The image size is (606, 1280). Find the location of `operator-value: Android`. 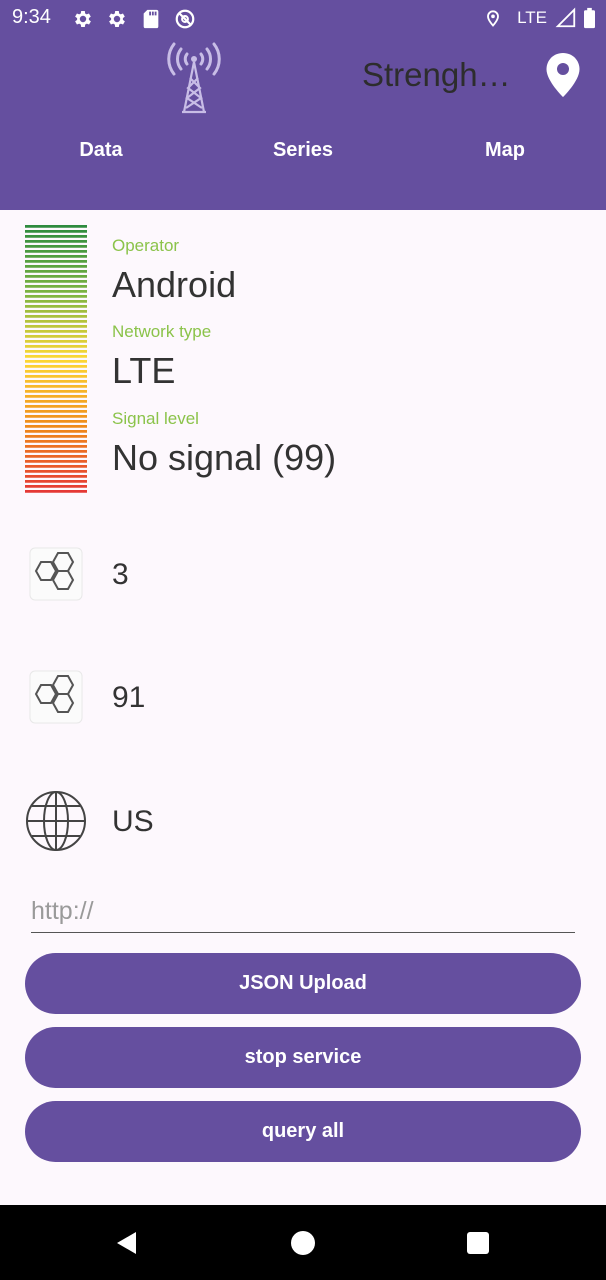

operator-value: Android is located at coordinates (174, 284).